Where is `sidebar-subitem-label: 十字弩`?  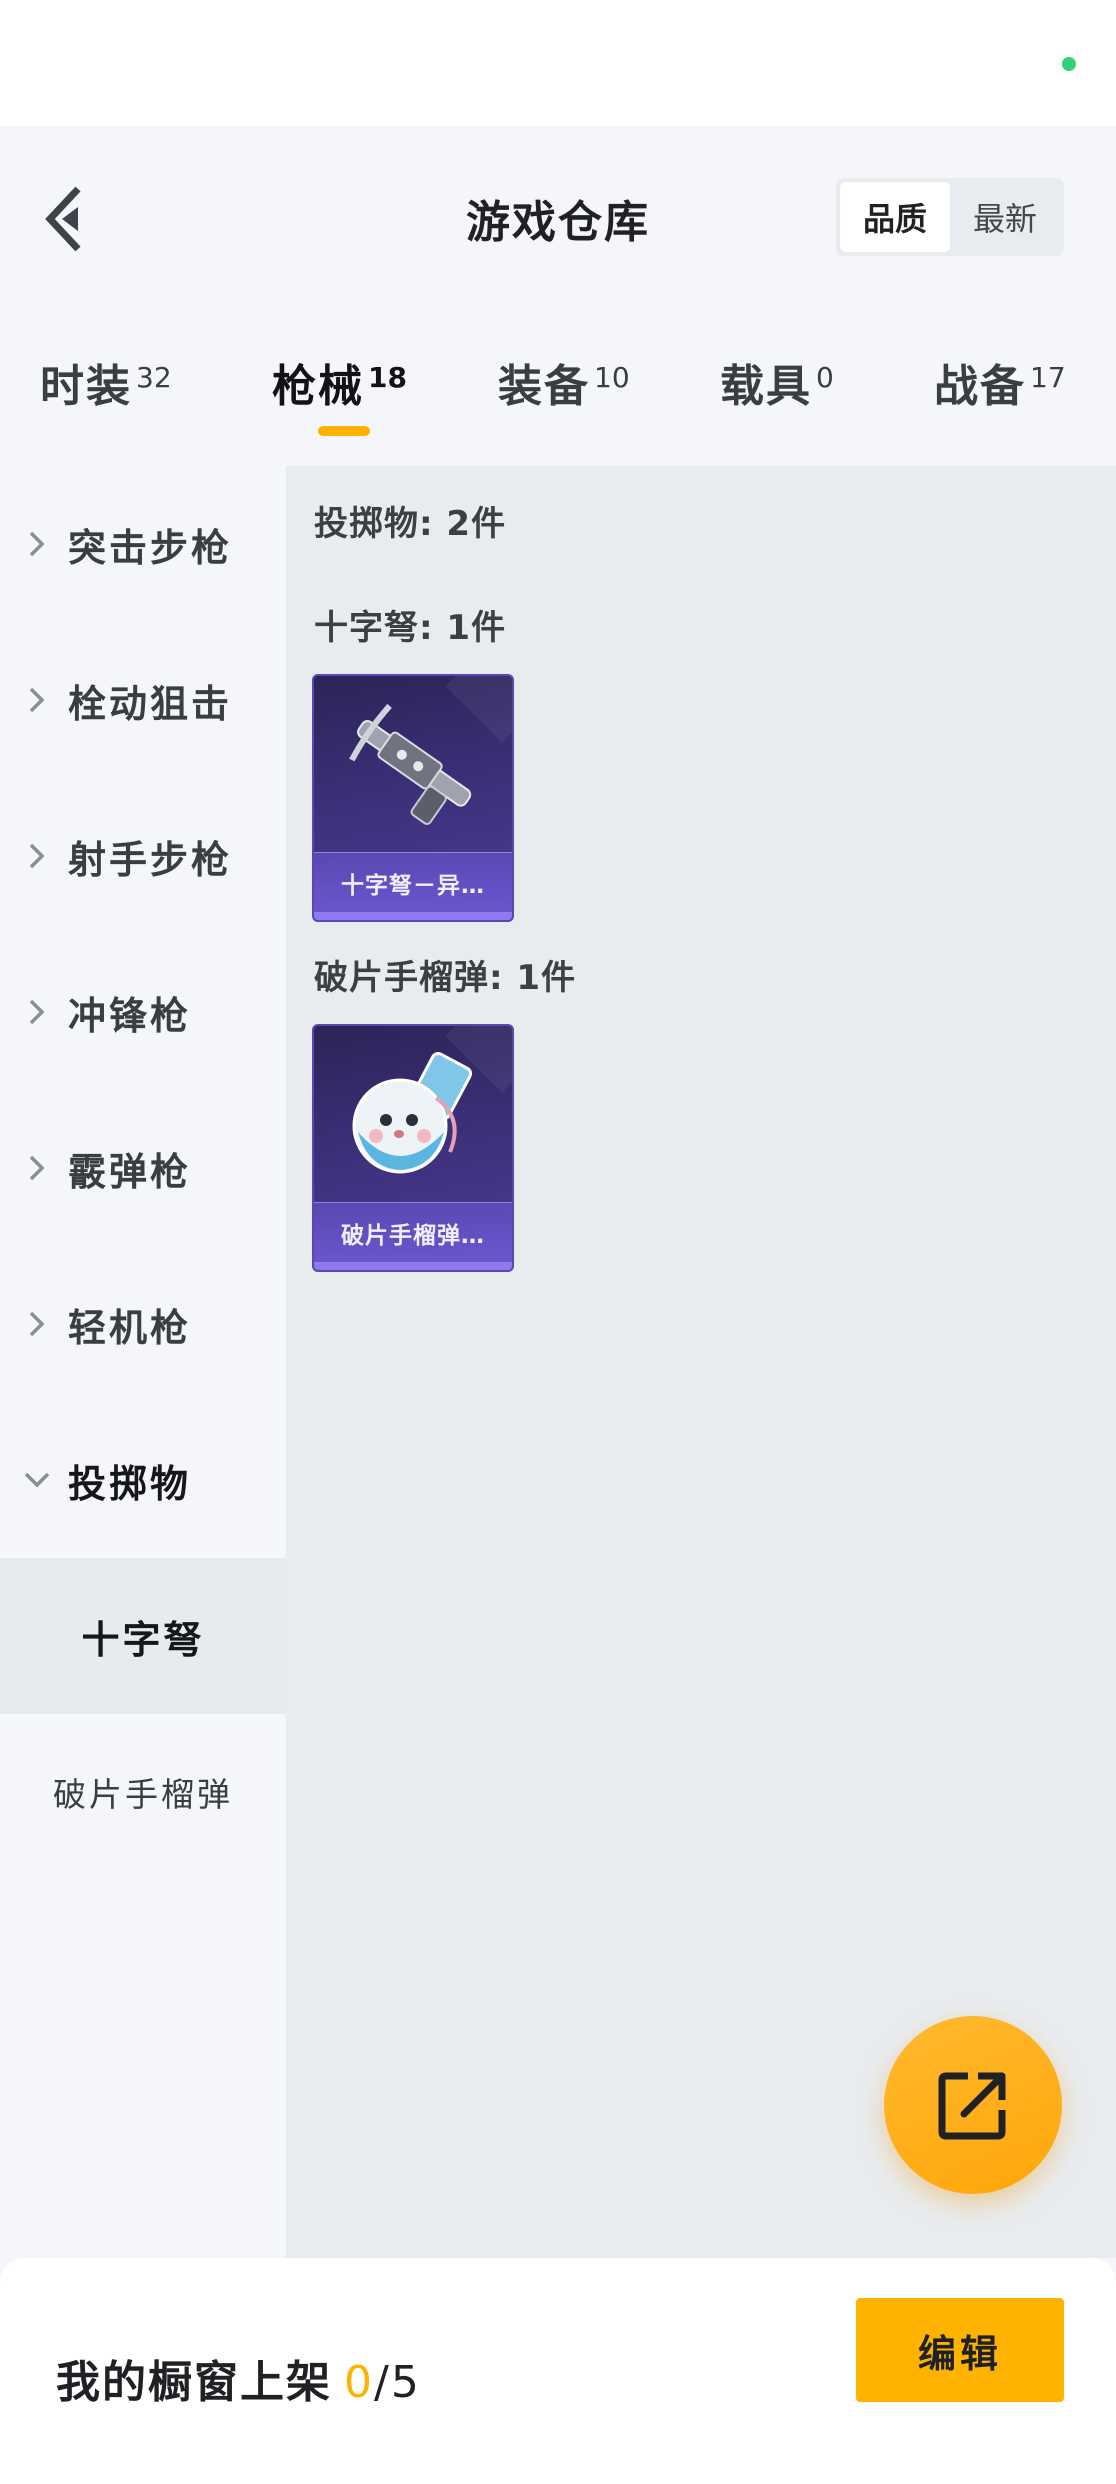
sidebar-subitem-label: 十字弩 is located at coordinates (143, 1639).